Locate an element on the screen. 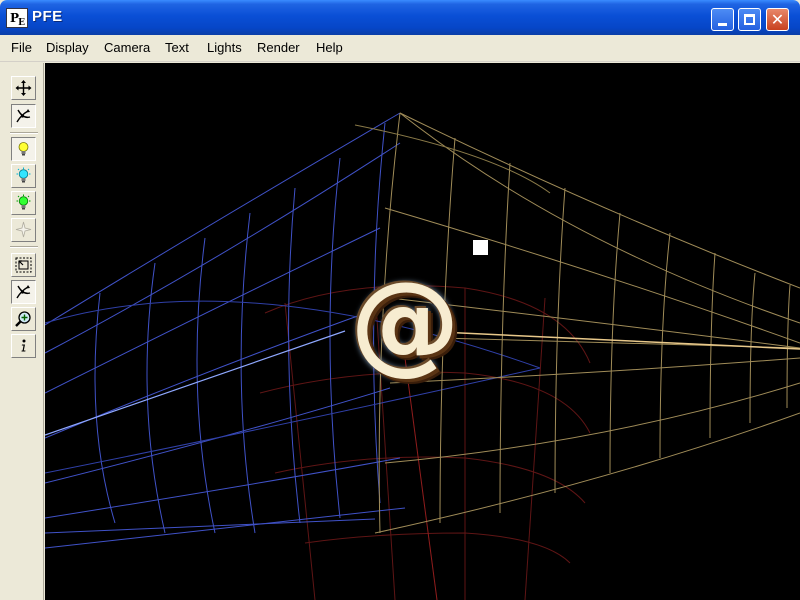 This screenshot has width=800, height=600. green-light-button is located at coordinates (23, 203).